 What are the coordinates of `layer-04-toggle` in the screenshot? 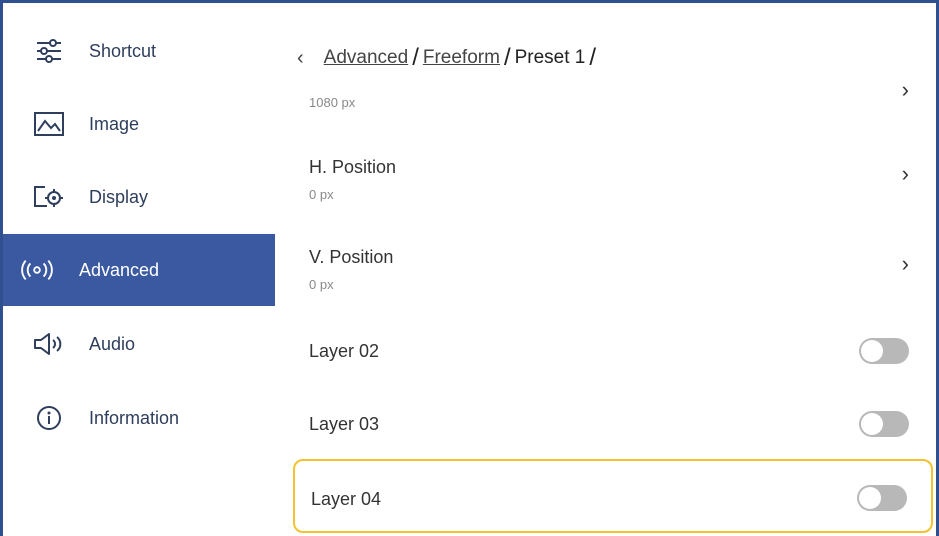 It's located at (882, 498).